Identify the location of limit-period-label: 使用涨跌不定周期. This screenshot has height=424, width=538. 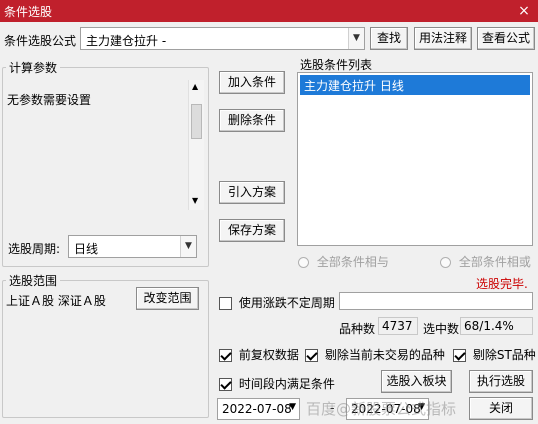
(286, 303).